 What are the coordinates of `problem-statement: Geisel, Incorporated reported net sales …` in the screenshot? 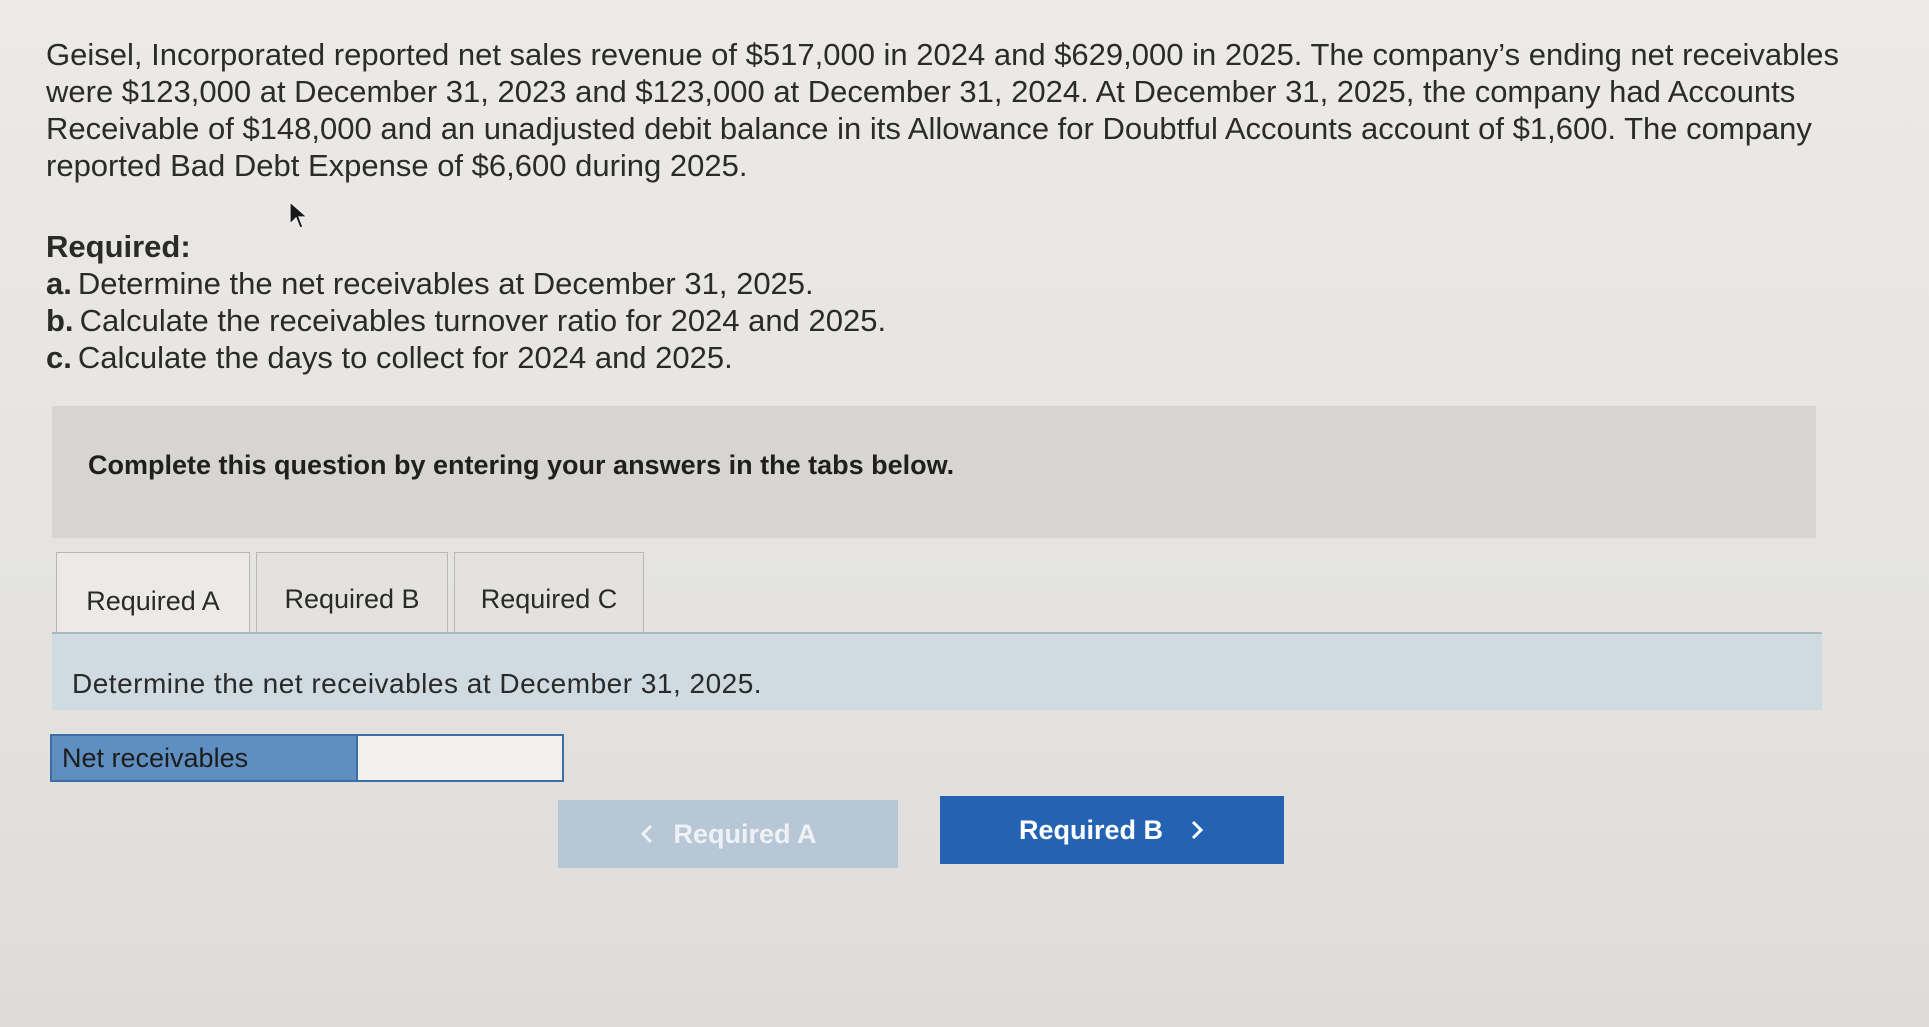 It's located at (981, 110).